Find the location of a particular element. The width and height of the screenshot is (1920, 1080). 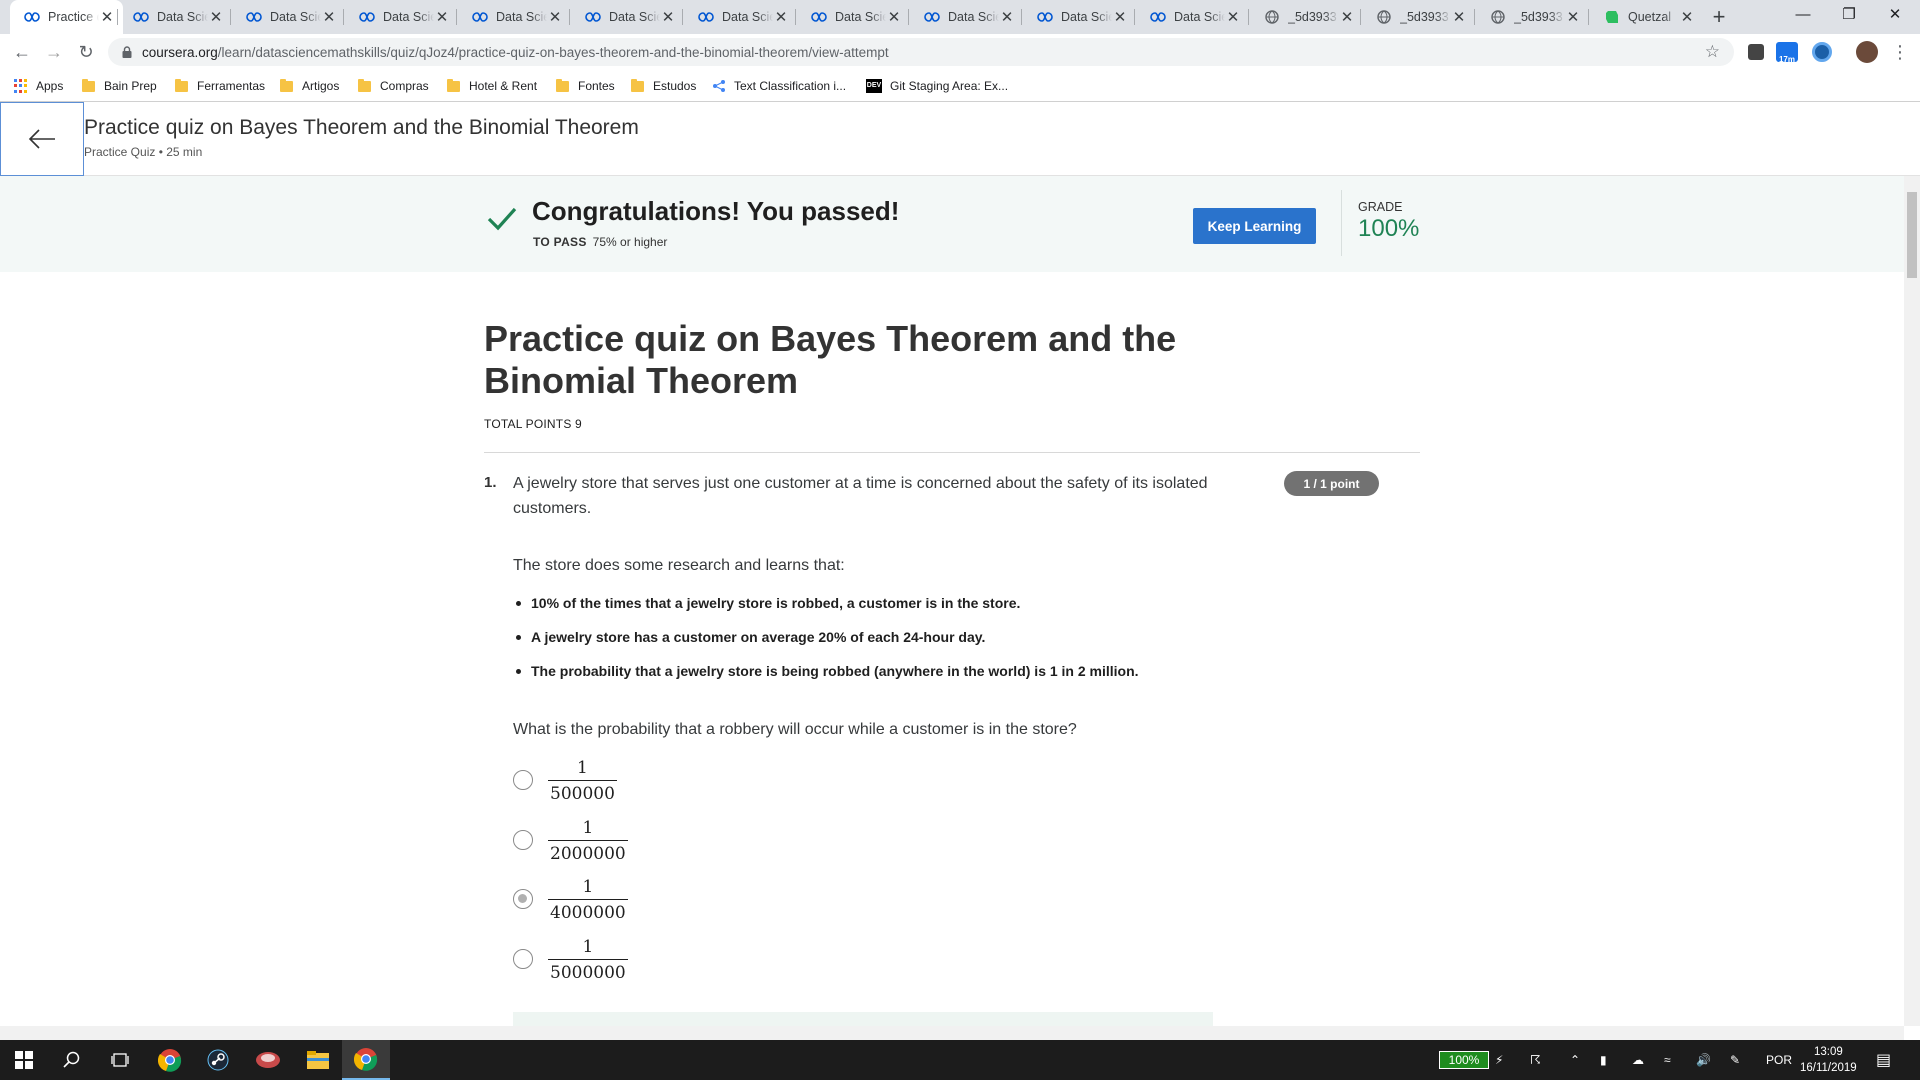

points-badge: 1 / 1 point is located at coordinates (1331, 483).